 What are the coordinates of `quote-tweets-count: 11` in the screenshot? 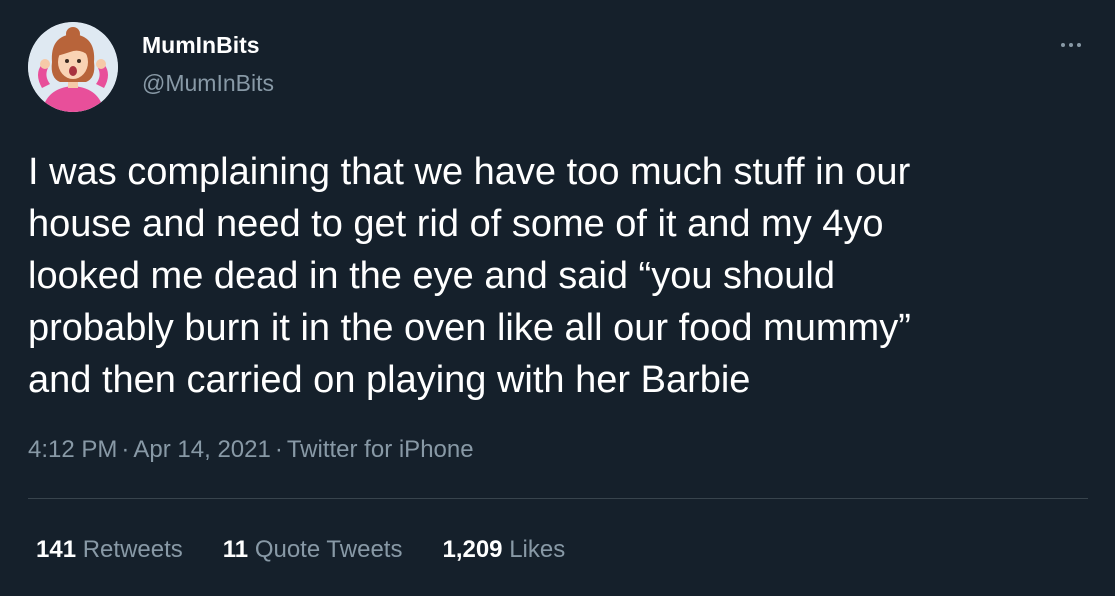 It's located at (235, 549).